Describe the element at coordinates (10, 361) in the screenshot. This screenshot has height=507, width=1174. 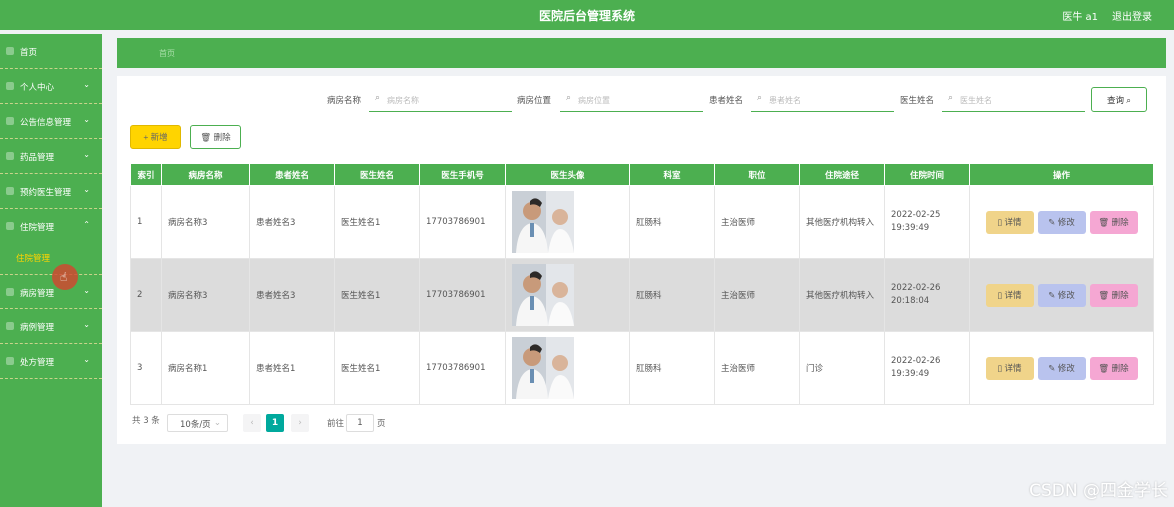
I see `prescription-icon` at that location.